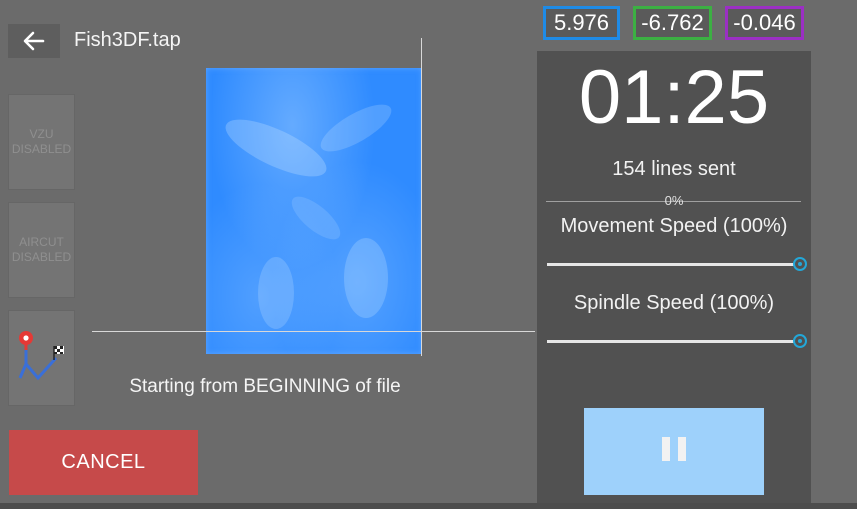 The height and width of the screenshot is (509, 857). I want to click on preview-vertical-guide, so click(421, 197).